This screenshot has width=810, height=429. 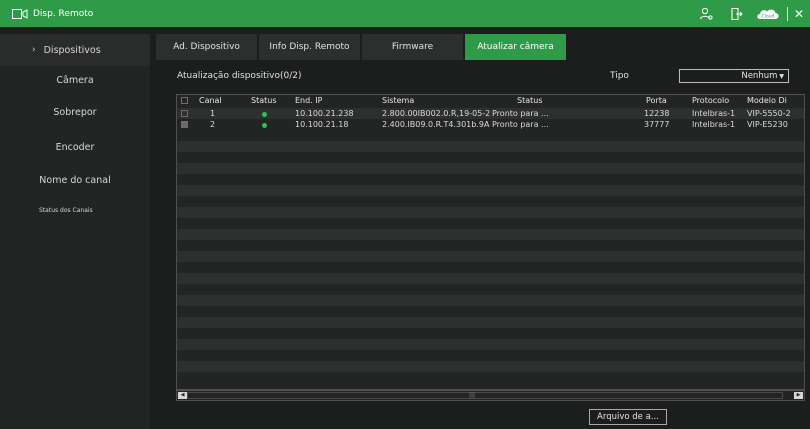 What do you see at coordinates (485, 395) in the screenshot?
I see `scroll-thumb` at bounding box center [485, 395].